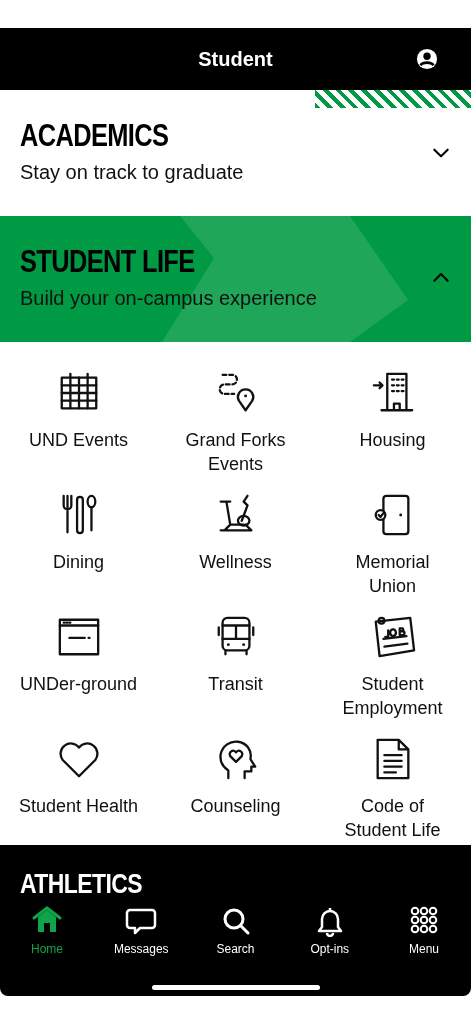  What do you see at coordinates (392, 440) in the screenshot?
I see `tile-label: Housing` at bounding box center [392, 440].